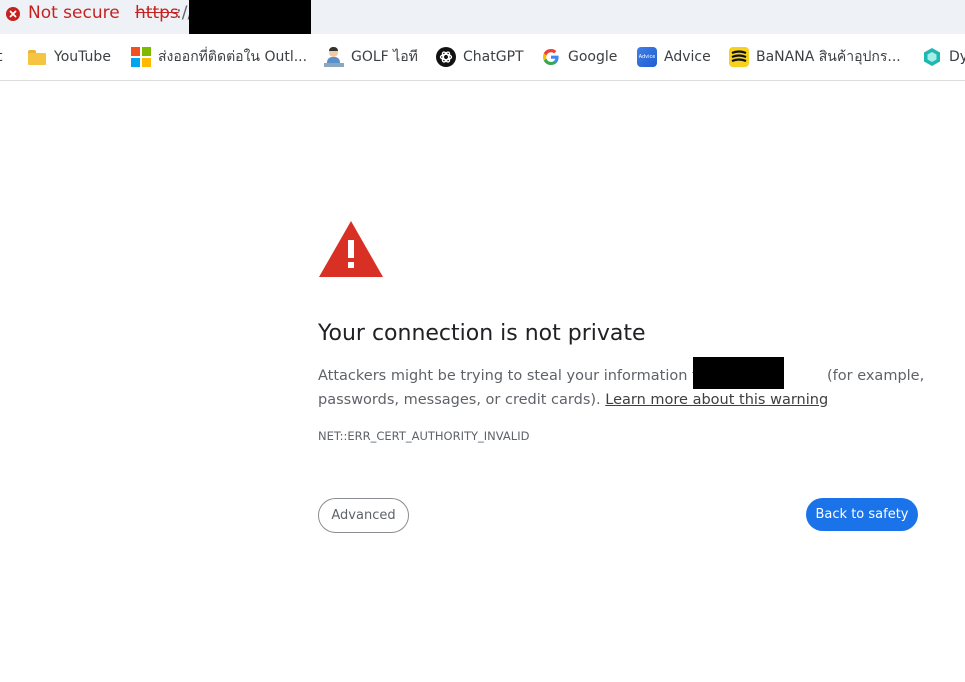 Image resolution: width=965 pixels, height=682 pixels. I want to click on advice-icon: Advice, so click(647, 57).